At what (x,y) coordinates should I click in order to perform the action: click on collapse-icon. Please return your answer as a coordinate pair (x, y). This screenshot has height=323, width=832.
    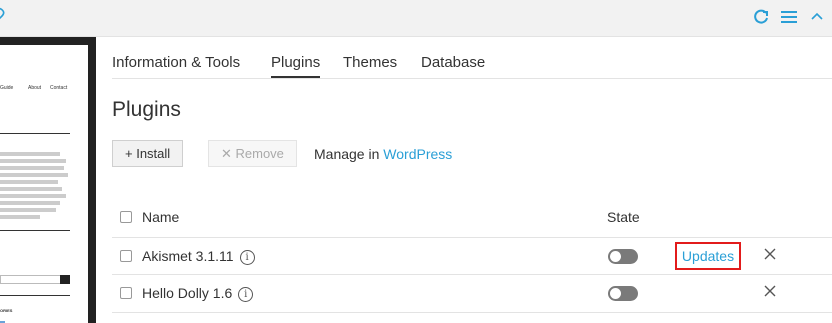
    Looking at the image, I should click on (817, 17).